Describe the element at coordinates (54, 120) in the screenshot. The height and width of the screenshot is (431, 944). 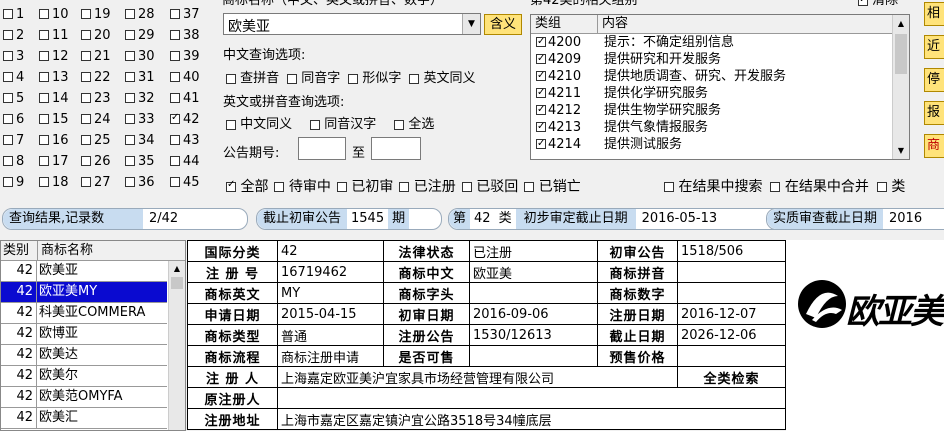
I see `class-checkbox-15: 15` at that location.